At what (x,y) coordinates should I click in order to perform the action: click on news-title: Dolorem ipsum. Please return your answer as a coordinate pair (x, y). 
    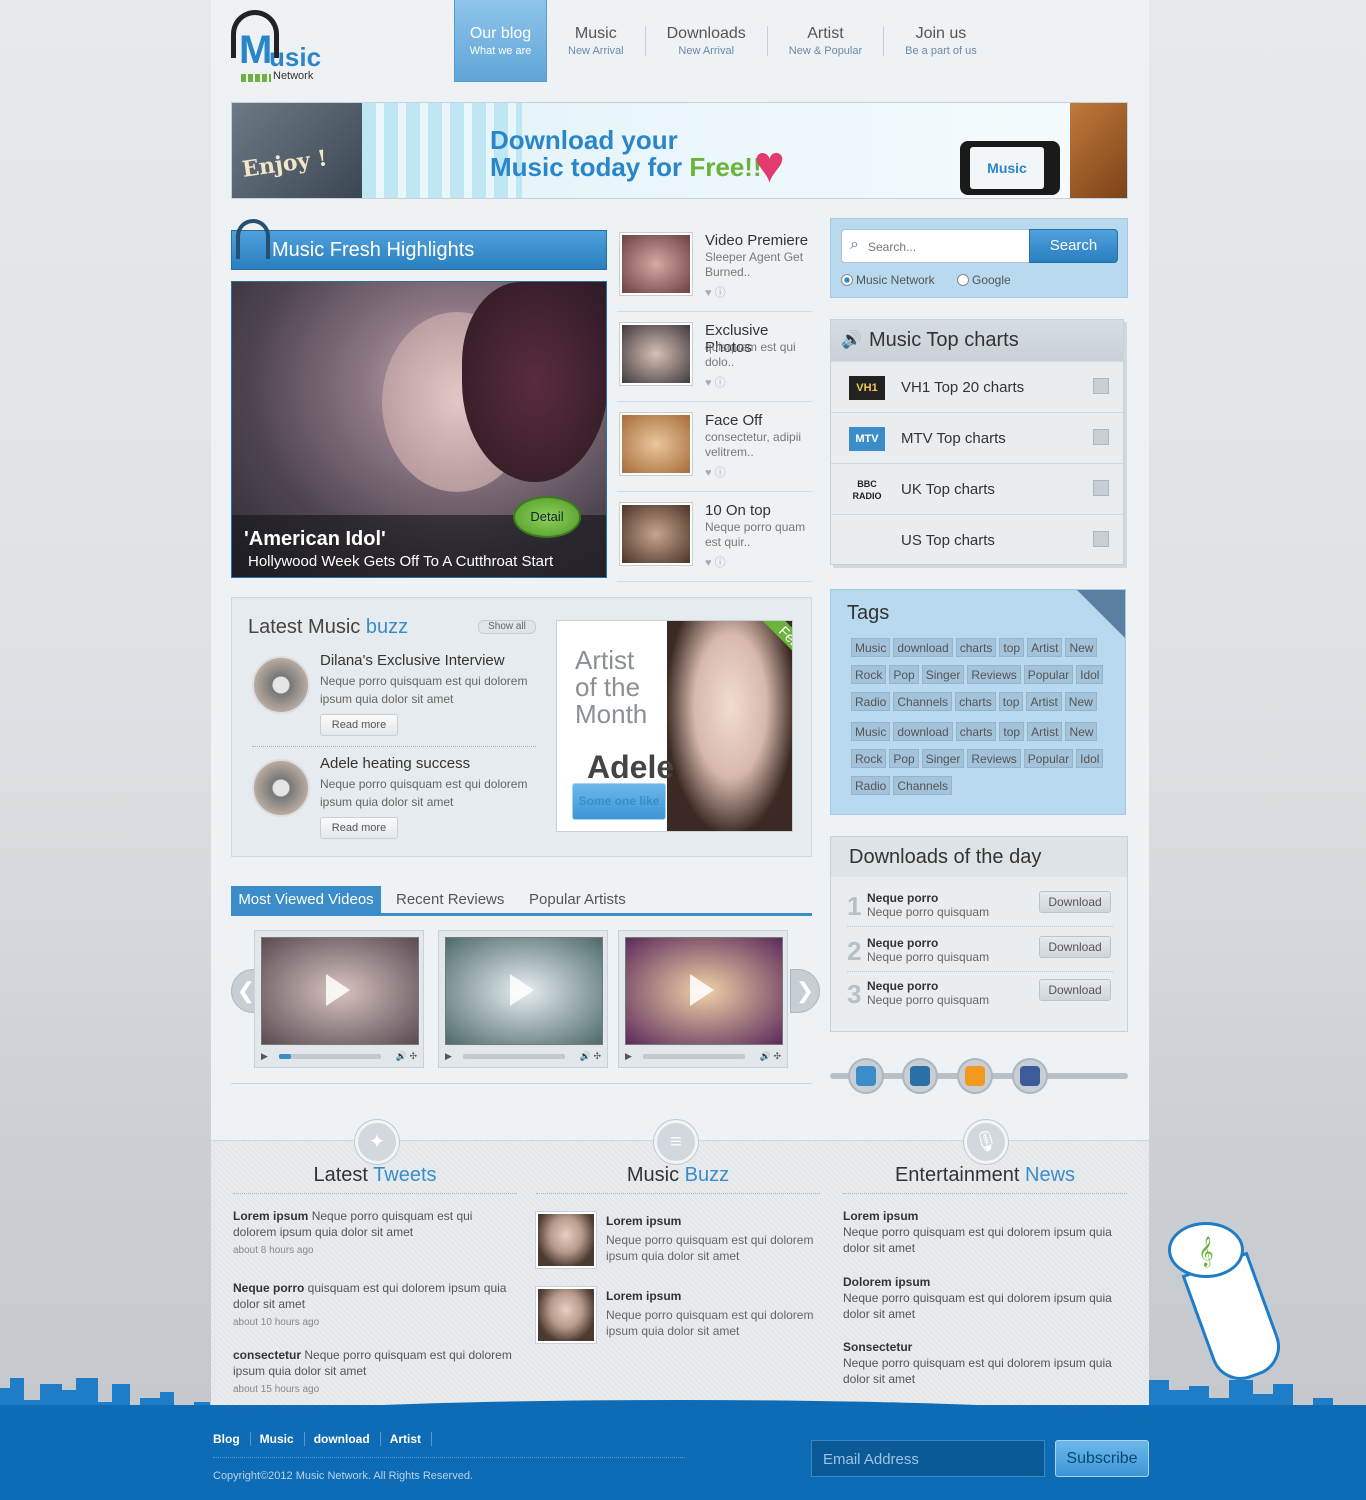
    Looking at the image, I should click on (886, 1282).